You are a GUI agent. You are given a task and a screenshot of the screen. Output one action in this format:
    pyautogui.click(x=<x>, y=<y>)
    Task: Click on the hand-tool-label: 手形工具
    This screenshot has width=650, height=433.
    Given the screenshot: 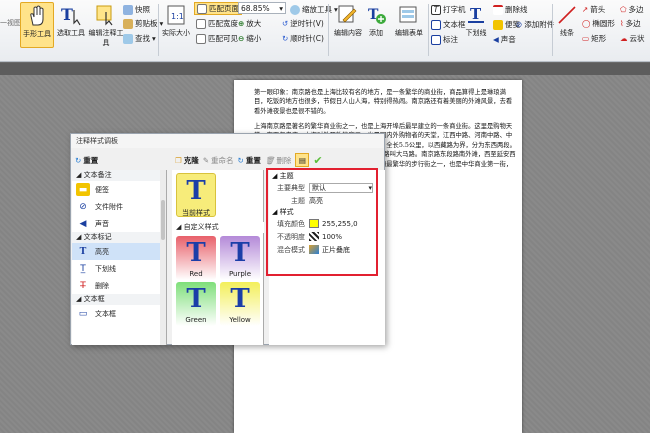 What is the action you would take?
    pyautogui.click(x=37, y=34)
    